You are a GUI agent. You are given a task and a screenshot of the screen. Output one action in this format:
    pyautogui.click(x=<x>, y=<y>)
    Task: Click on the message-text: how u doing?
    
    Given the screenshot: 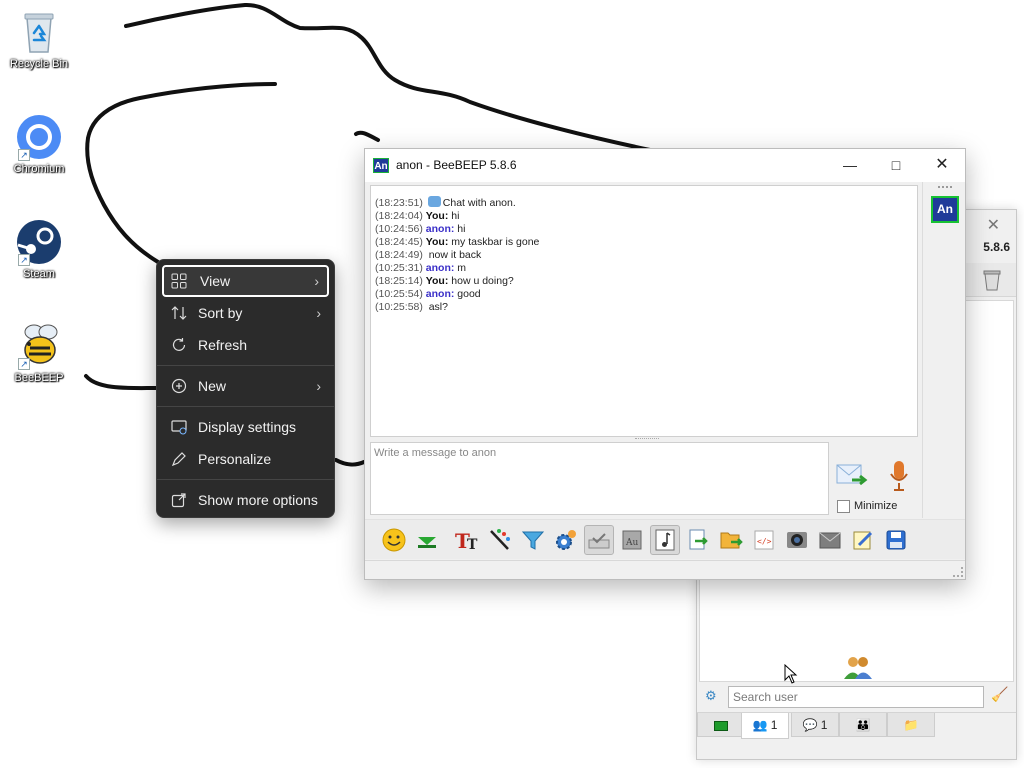 What is the action you would take?
    pyautogui.click(x=481, y=281)
    